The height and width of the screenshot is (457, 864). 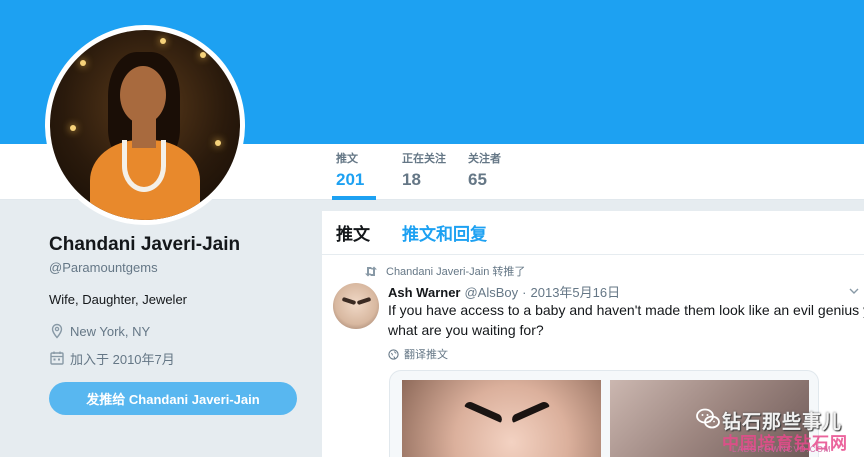 I want to click on profile-joined: 加入于 2010年7月, so click(x=179, y=358).